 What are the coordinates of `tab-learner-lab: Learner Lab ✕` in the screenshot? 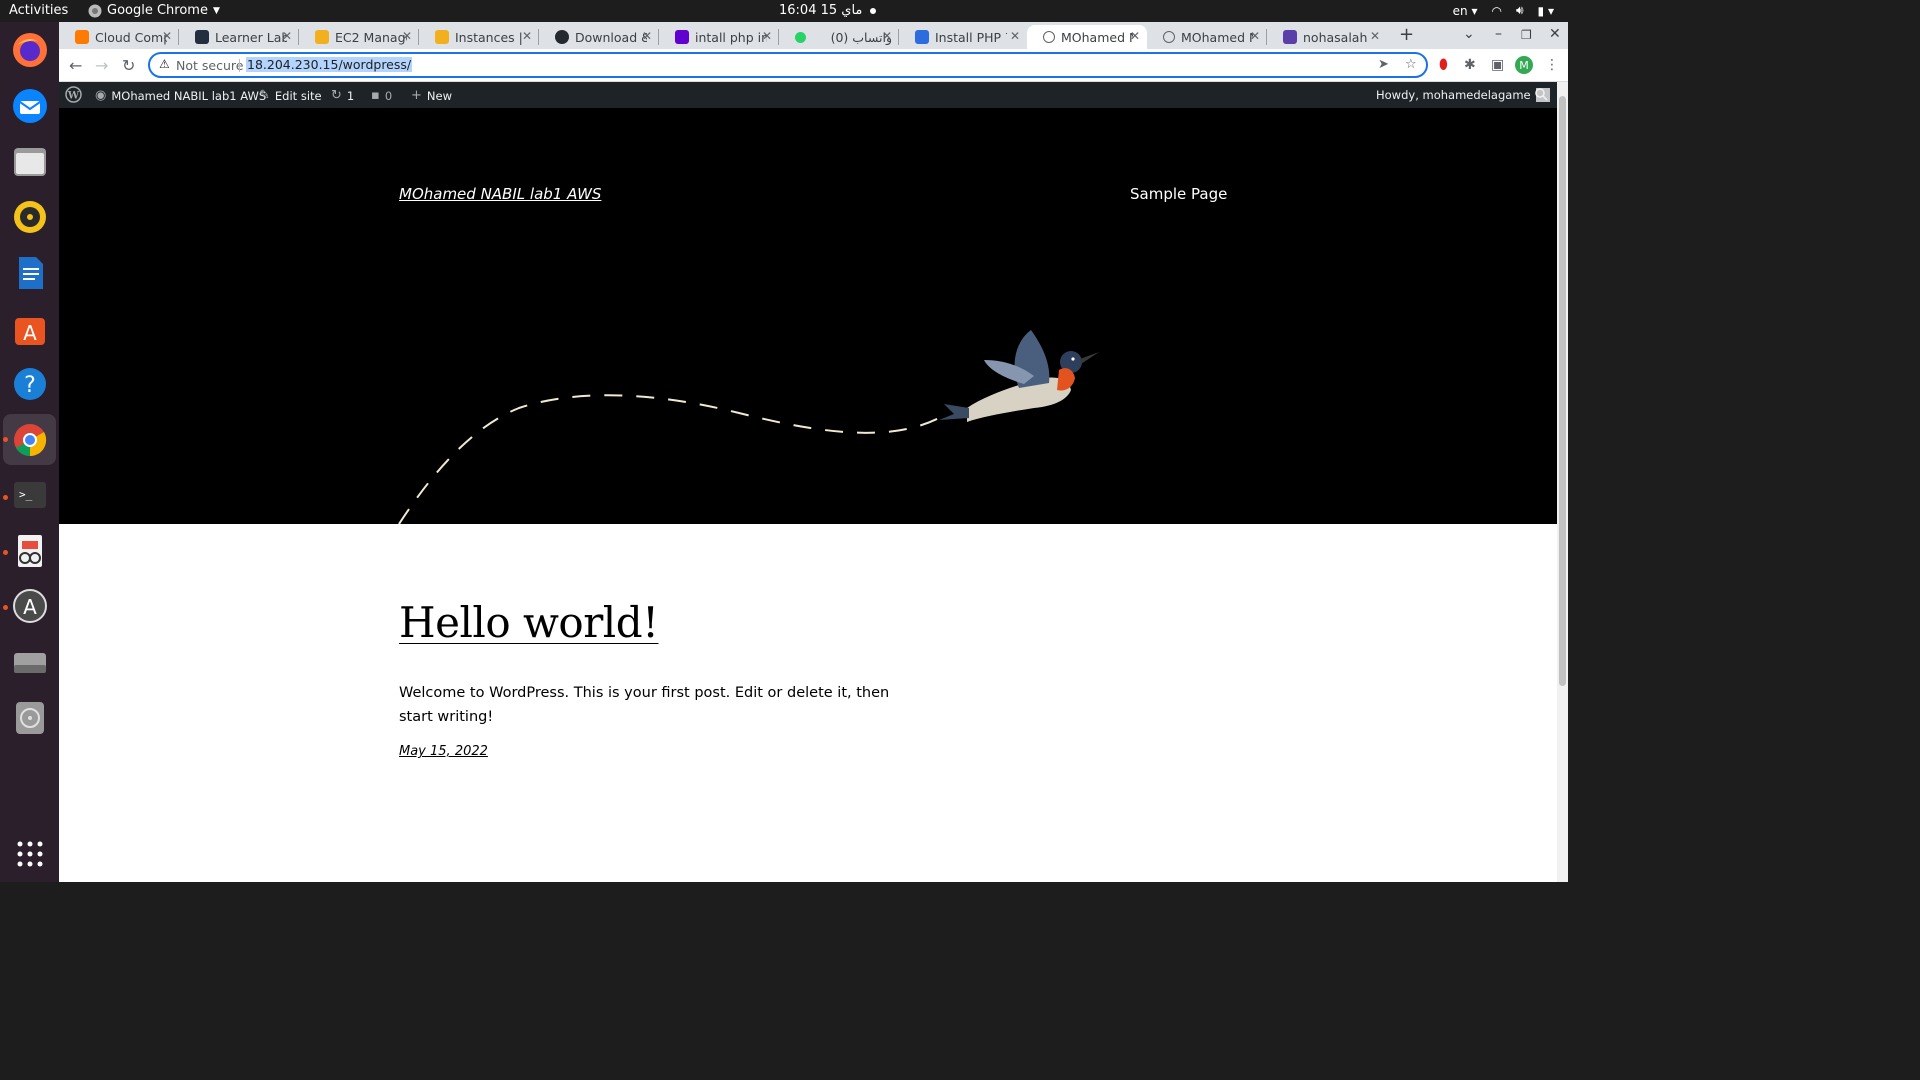 It's located at (239, 37).